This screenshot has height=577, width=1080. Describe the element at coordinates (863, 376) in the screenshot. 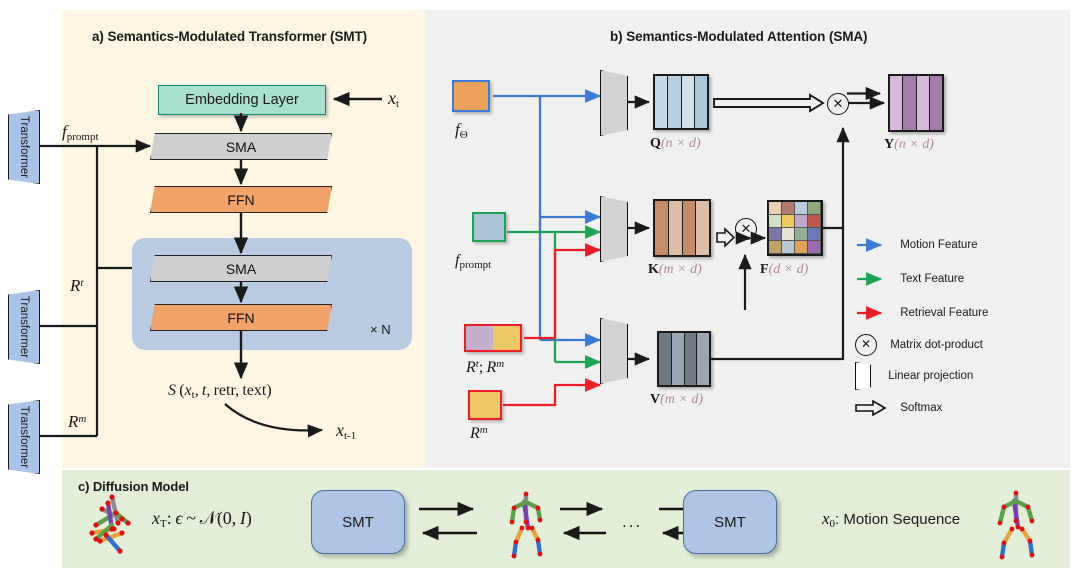

I see `linear-projection-icon` at that location.